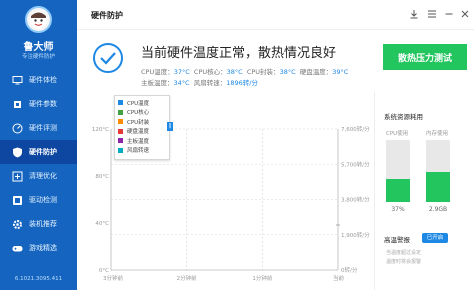 This screenshot has width=474, height=290. What do you see at coordinates (355, 235) in the screenshot?
I see `y-right-tick-label: 1,900转/分` at bounding box center [355, 235].